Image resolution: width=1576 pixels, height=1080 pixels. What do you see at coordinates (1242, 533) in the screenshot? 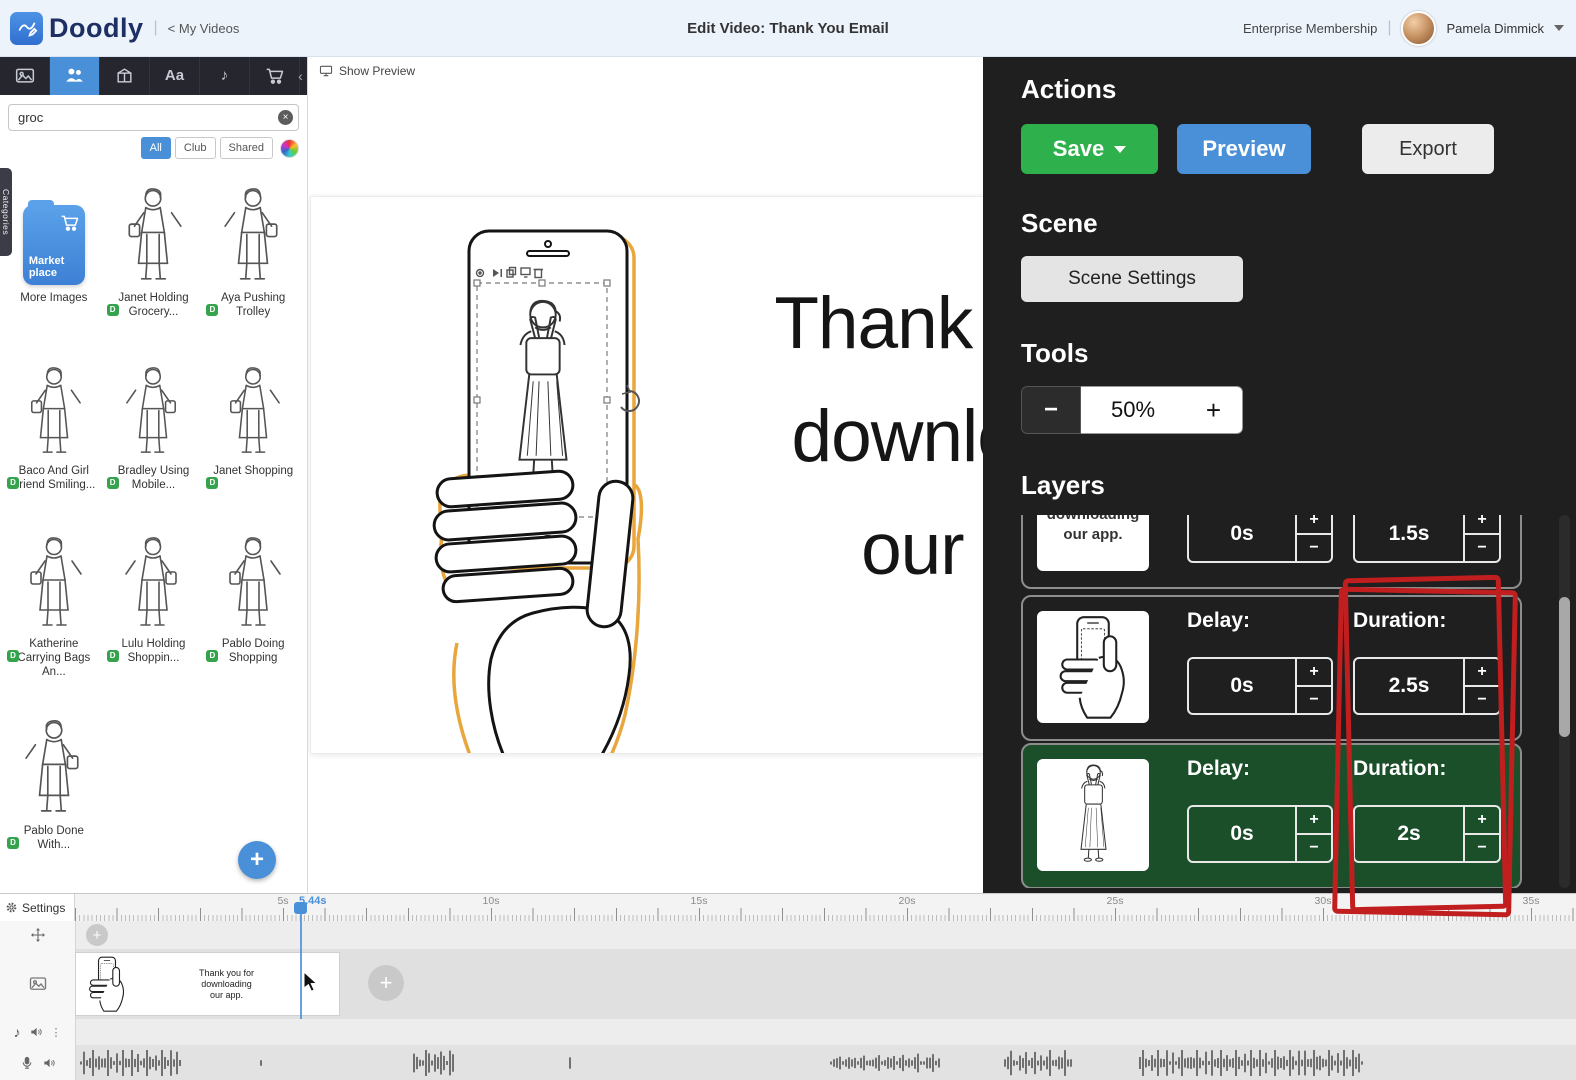
I see `delay-value: 0s` at bounding box center [1242, 533].